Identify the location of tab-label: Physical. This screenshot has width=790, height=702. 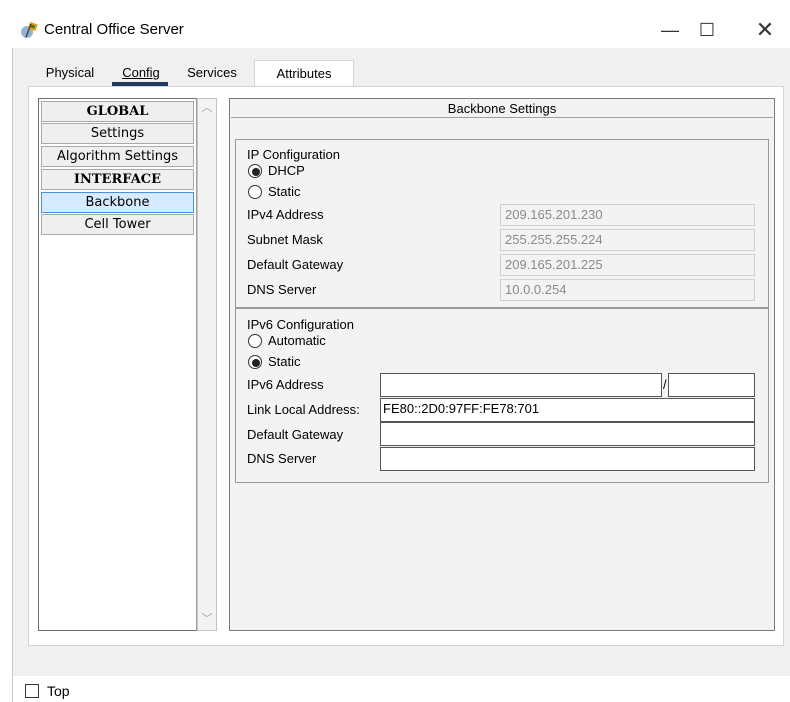
(70, 72).